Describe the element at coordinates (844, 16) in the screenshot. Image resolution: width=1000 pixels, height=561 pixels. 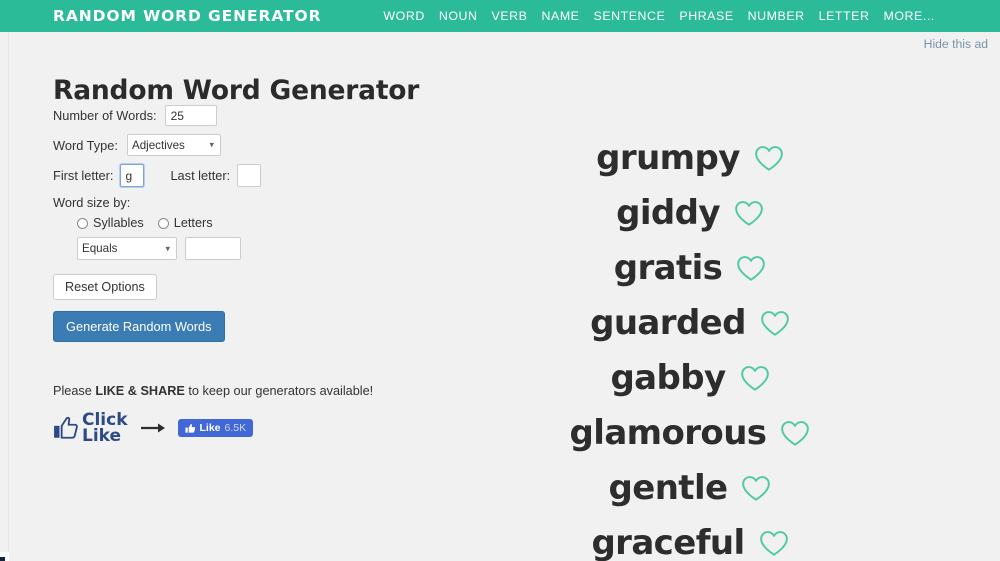
I see `nav-item-letter: LETTER` at that location.